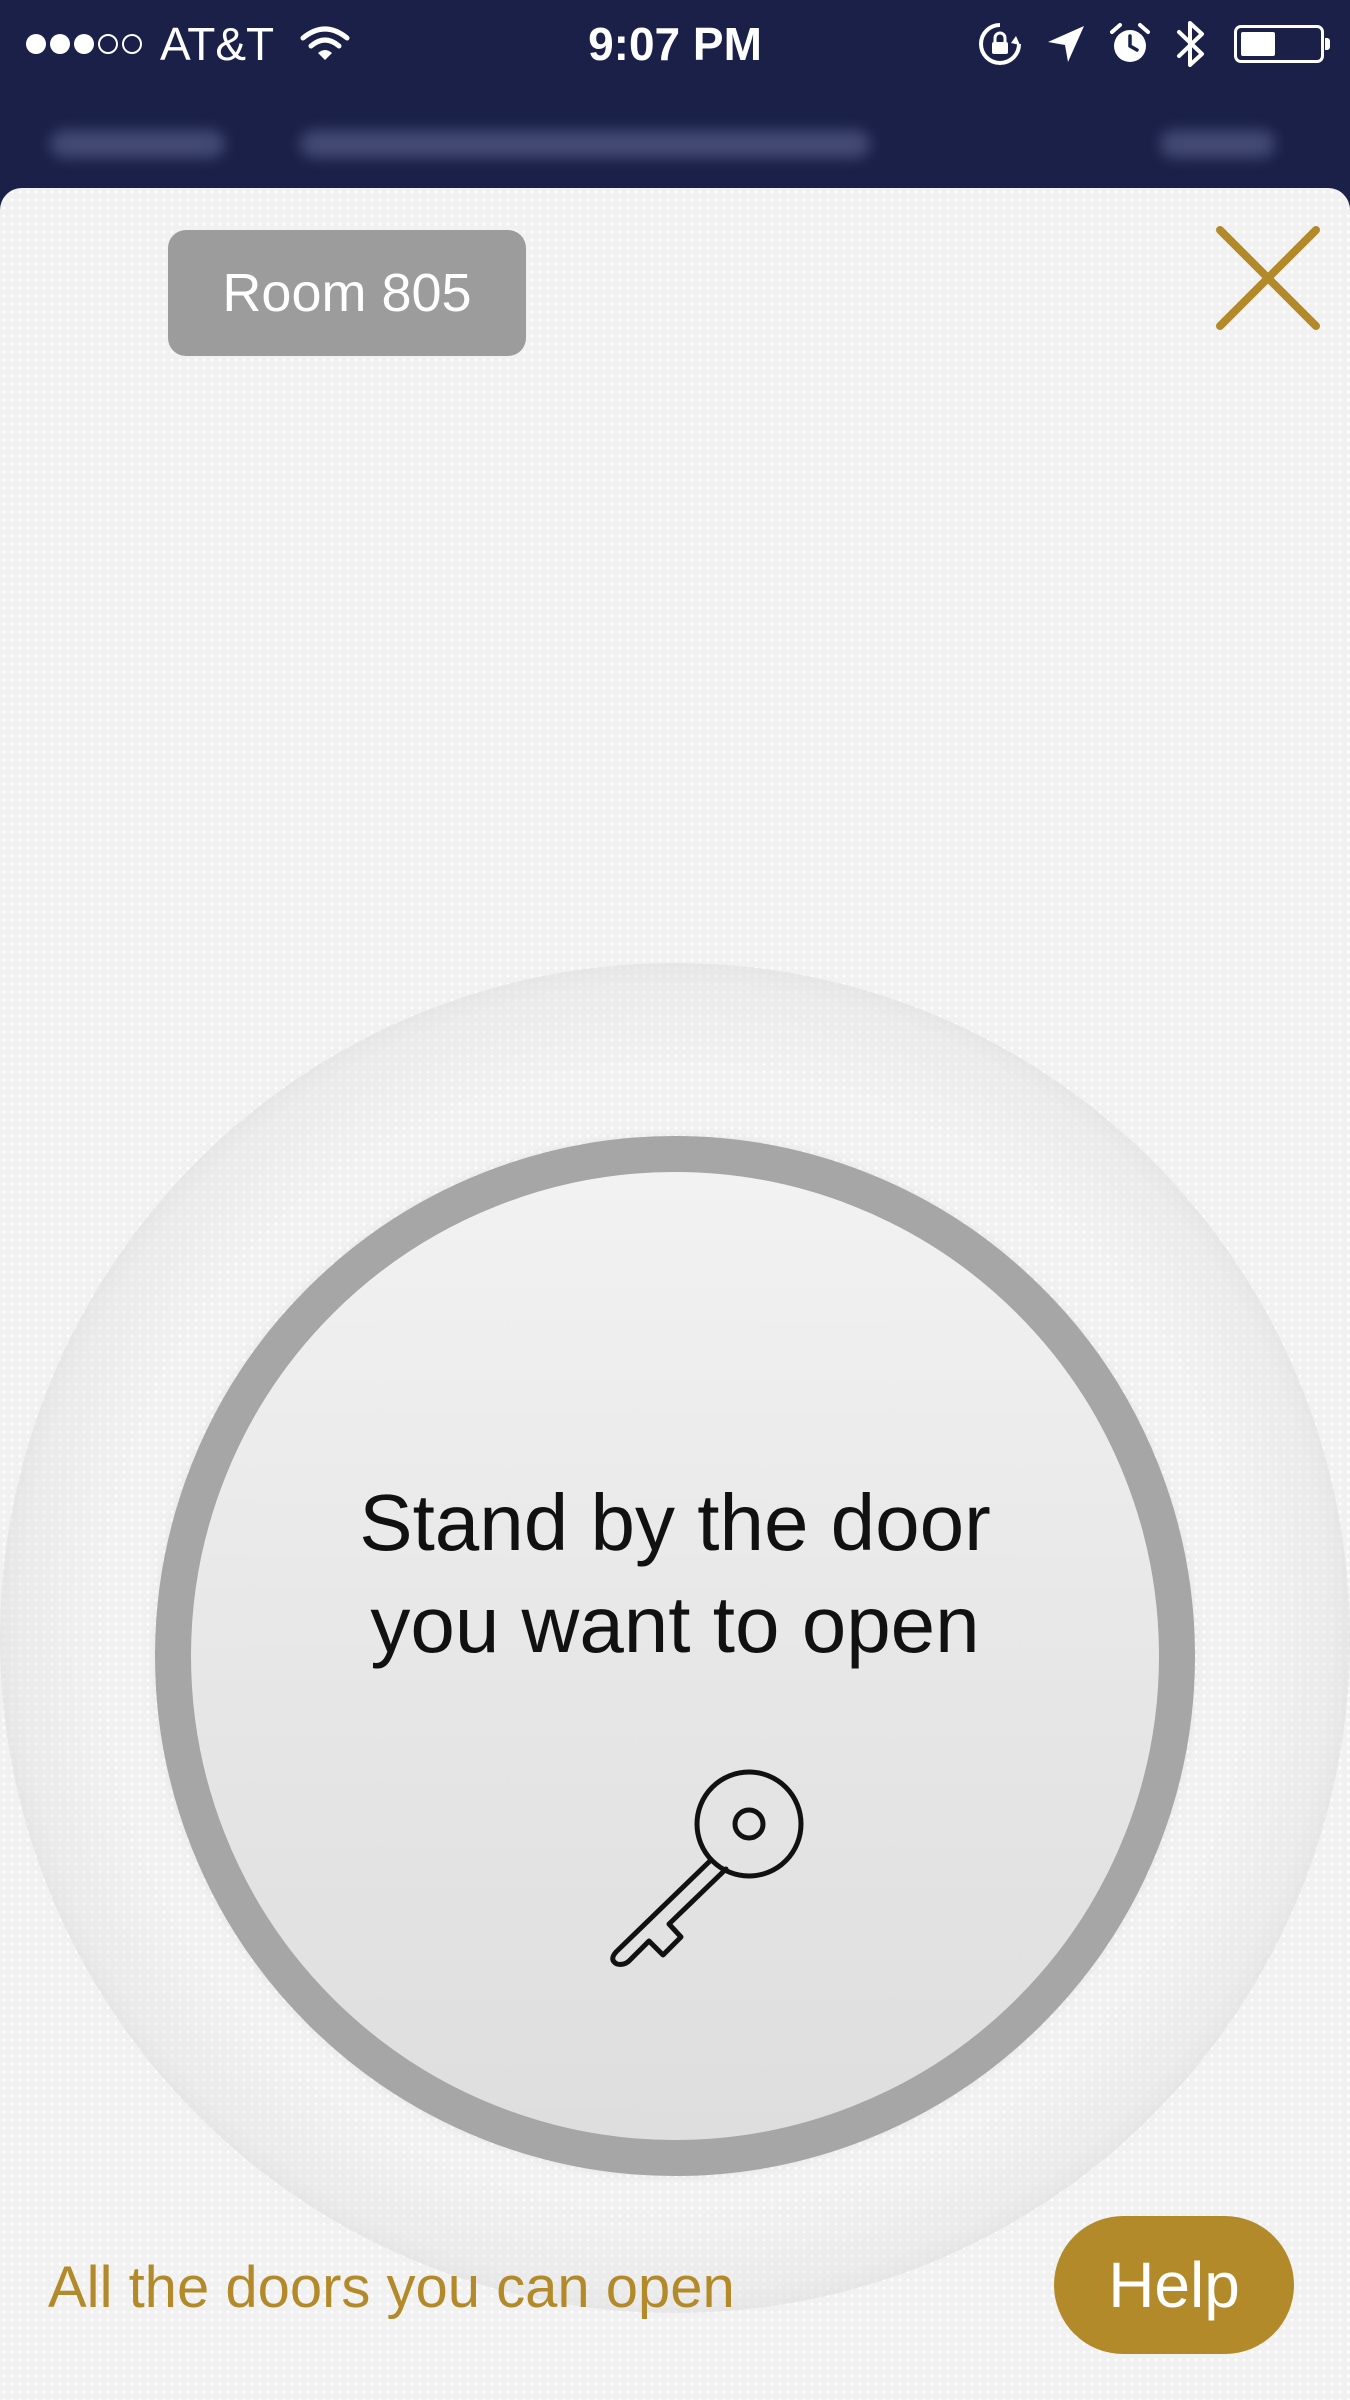 The image size is (1350, 2400). What do you see at coordinates (1258, 44) in the screenshot?
I see `battery-fill` at bounding box center [1258, 44].